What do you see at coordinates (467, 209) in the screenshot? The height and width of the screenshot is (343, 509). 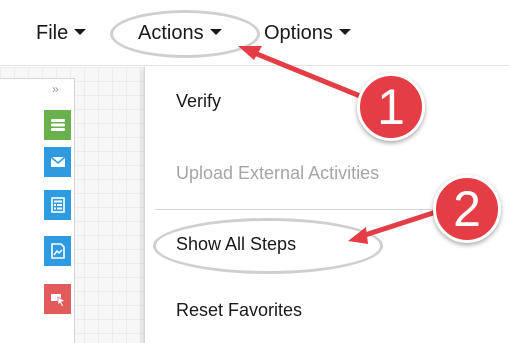 I see `step-badge-2: 2` at bounding box center [467, 209].